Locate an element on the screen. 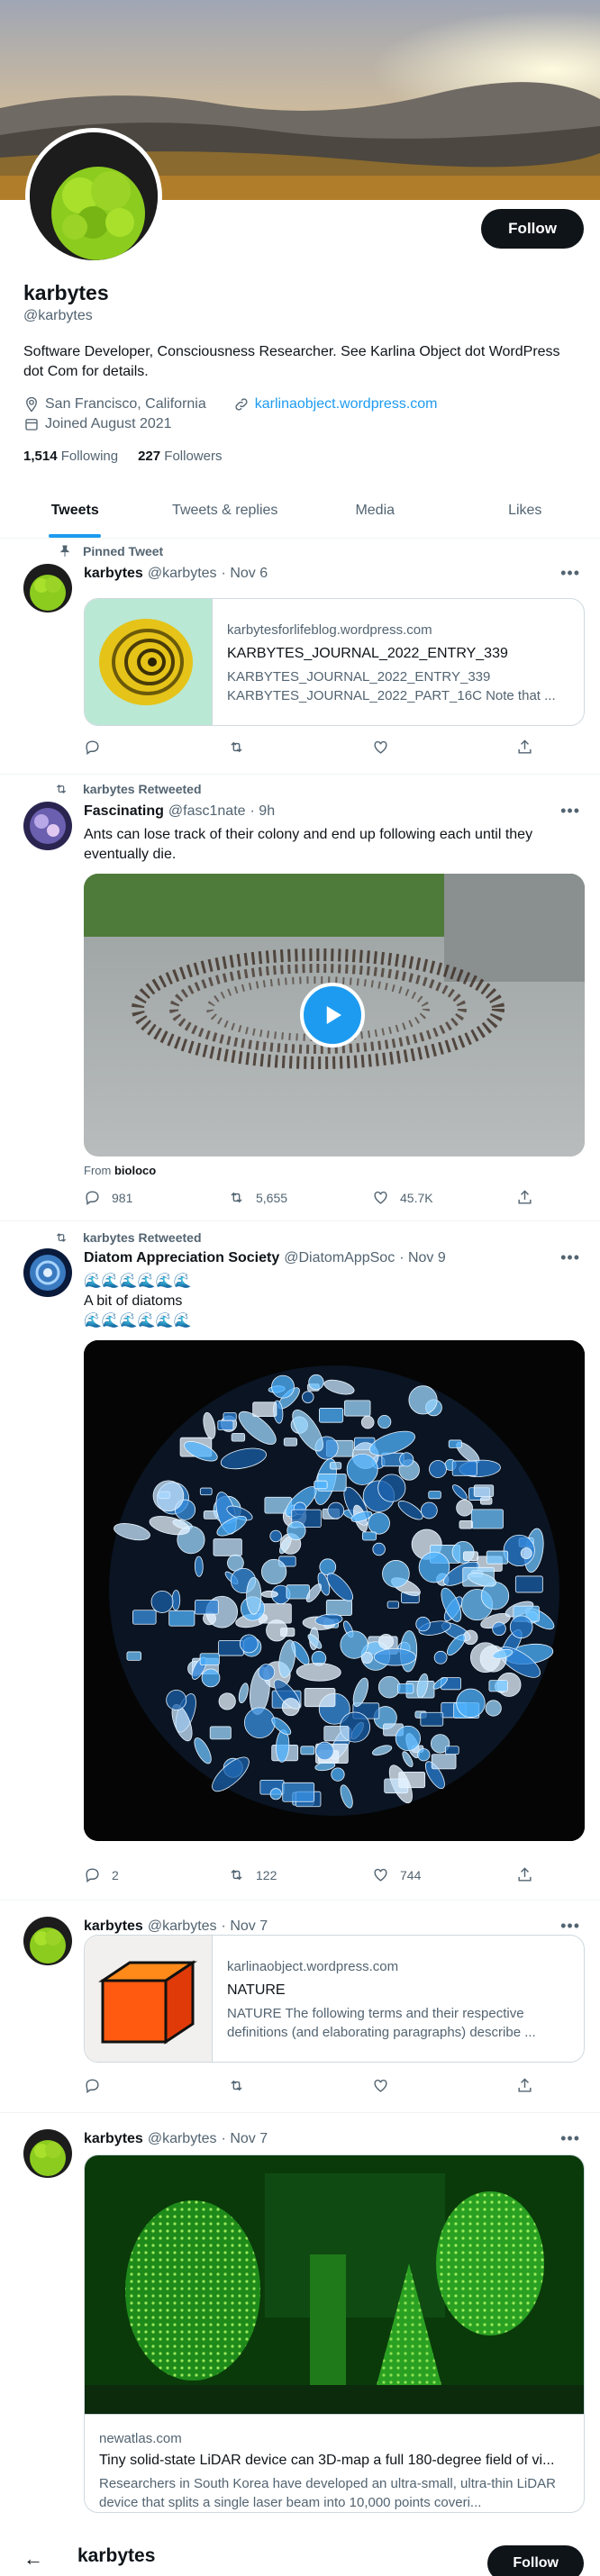 This screenshot has height=2576, width=600. tweet-author-handle: @DiatomAppSoc is located at coordinates (340, 1258).